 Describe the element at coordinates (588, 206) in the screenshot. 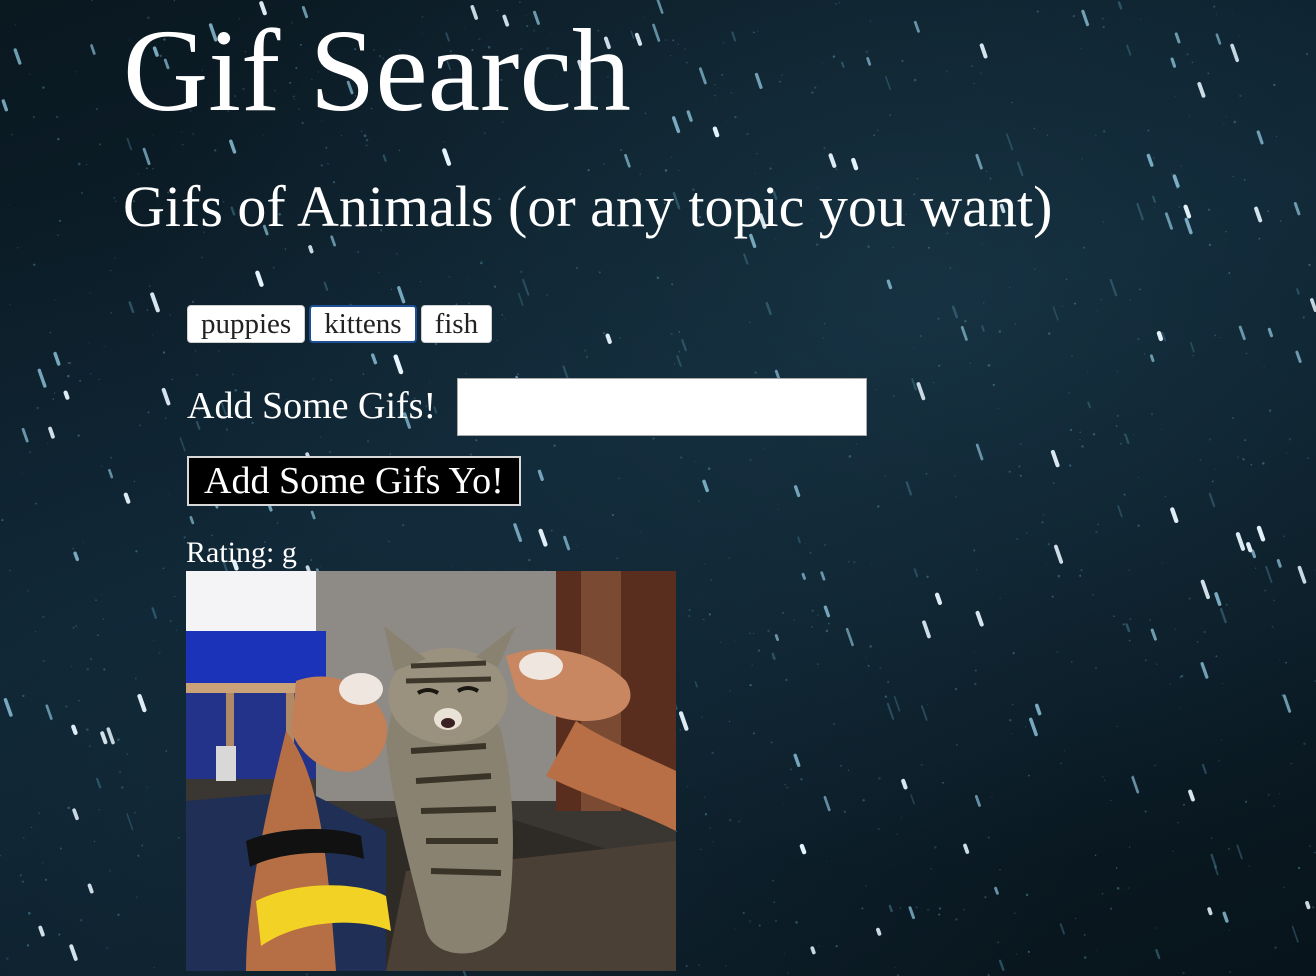

I see `page-subtitle: Gifs of Animals (or any topic you want)` at that location.